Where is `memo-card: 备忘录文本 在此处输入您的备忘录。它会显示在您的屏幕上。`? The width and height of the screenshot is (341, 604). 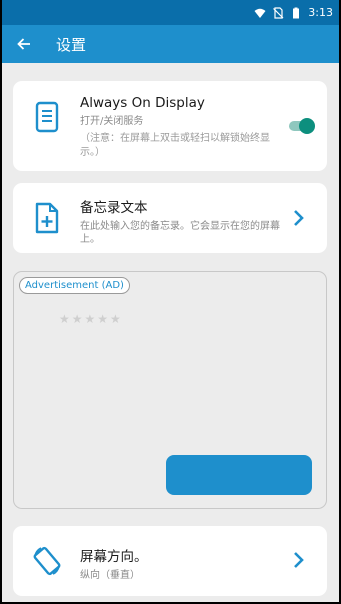 memo-card: 备忘录文本 在此处输入您的备忘录。它会显示在您的屏幕上。 is located at coordinates (170, 218).